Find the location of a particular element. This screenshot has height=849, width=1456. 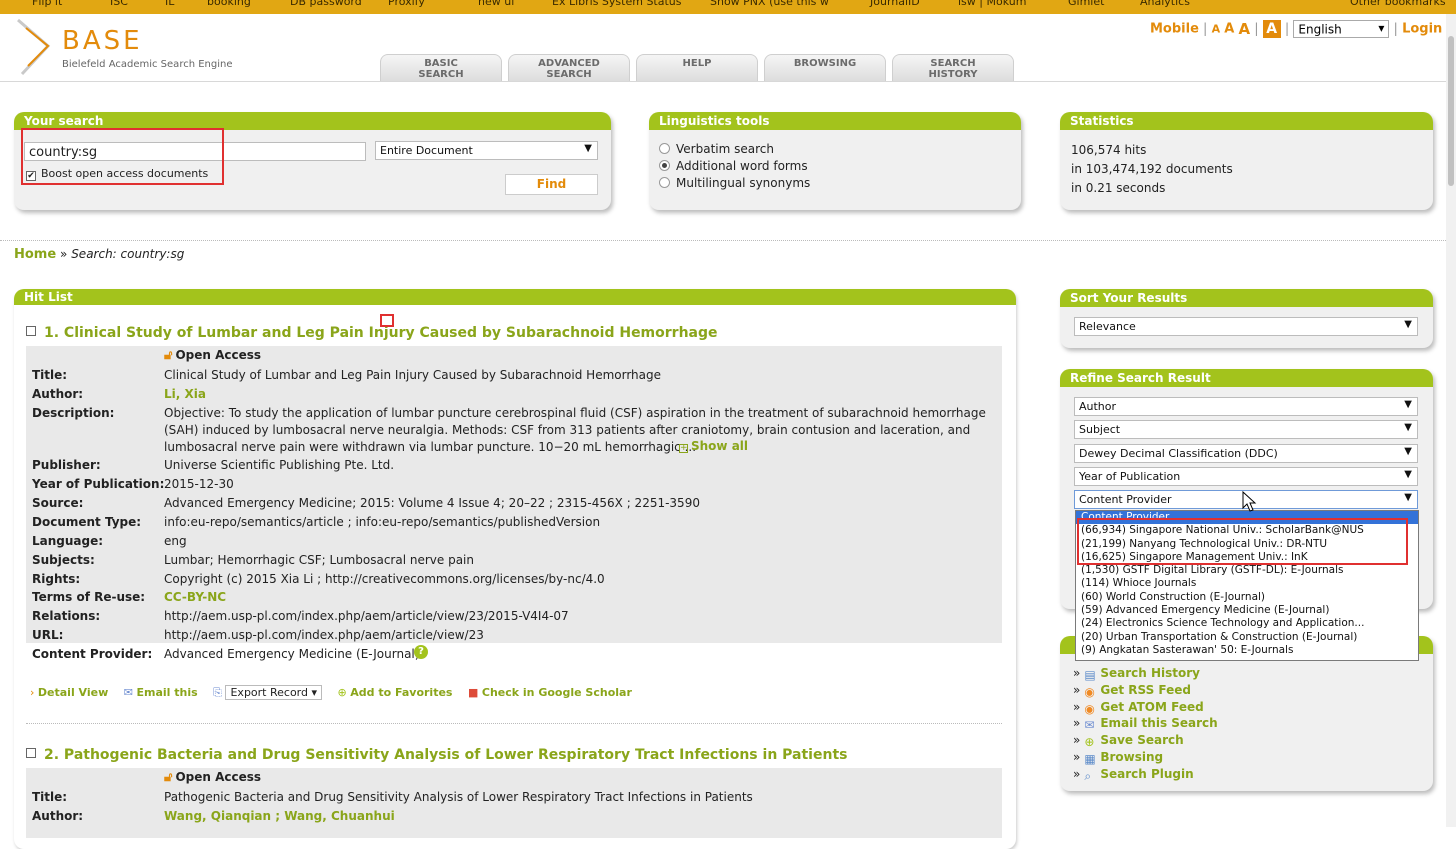

tool-link: » ▦ Browsing is located at coordinates (1118, 757).